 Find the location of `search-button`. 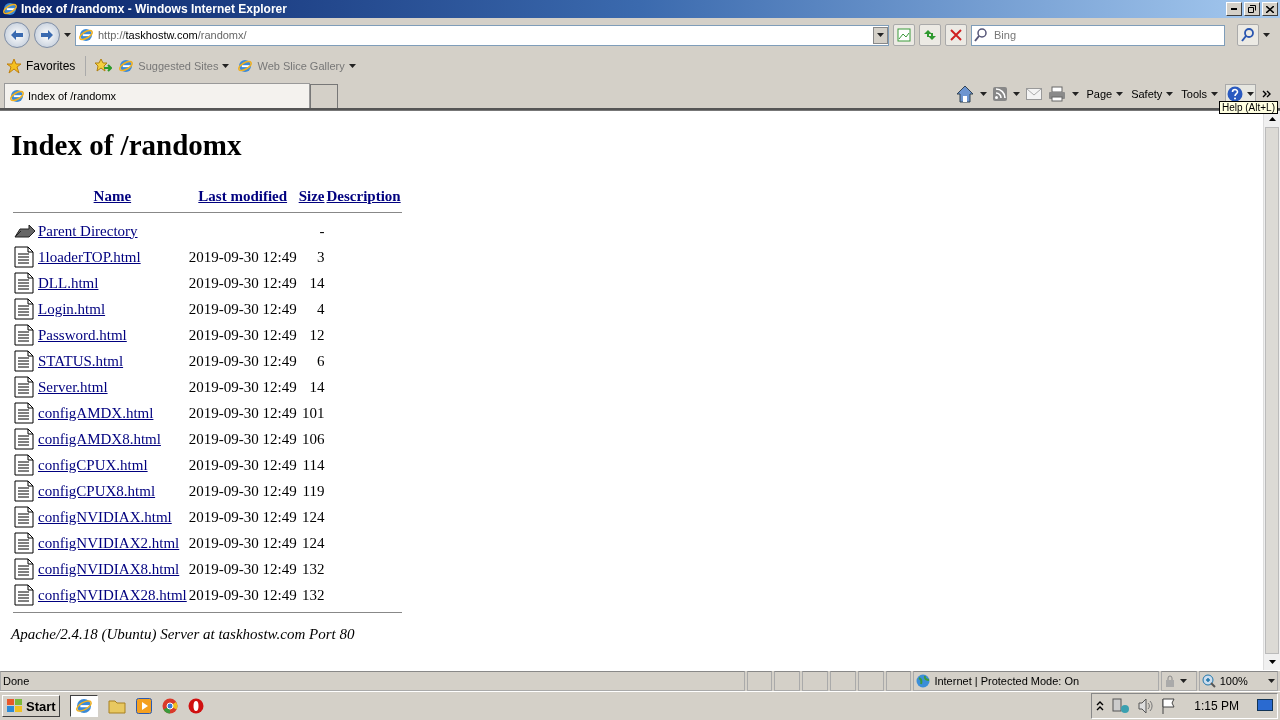

search-button is located at coordinates (1248, 35).